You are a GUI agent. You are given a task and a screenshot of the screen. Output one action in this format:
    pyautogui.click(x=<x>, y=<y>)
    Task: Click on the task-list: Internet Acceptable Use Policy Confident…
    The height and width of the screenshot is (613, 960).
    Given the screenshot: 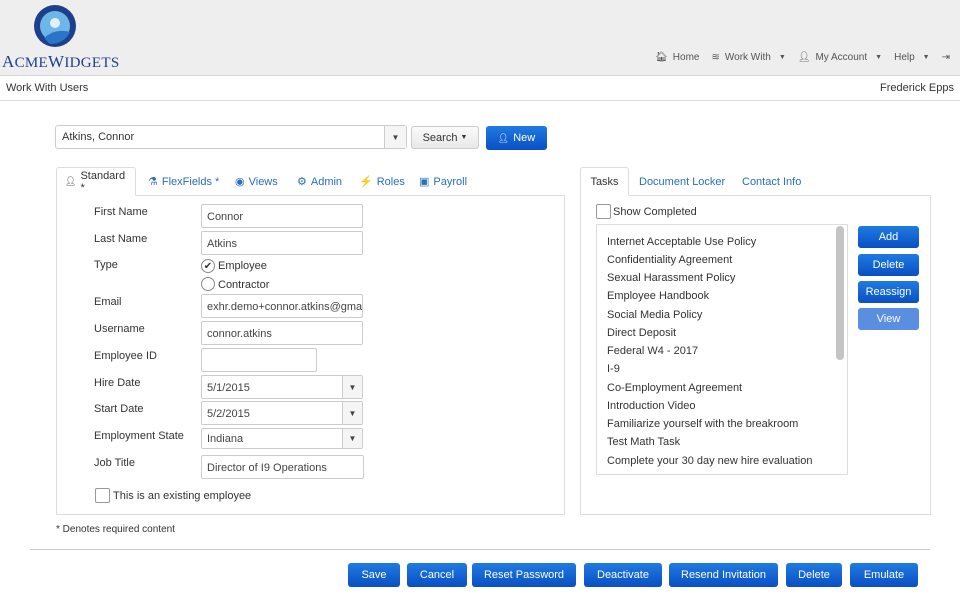 What is the action you would take?
    pyautogui.click(x=722, y=349)
    